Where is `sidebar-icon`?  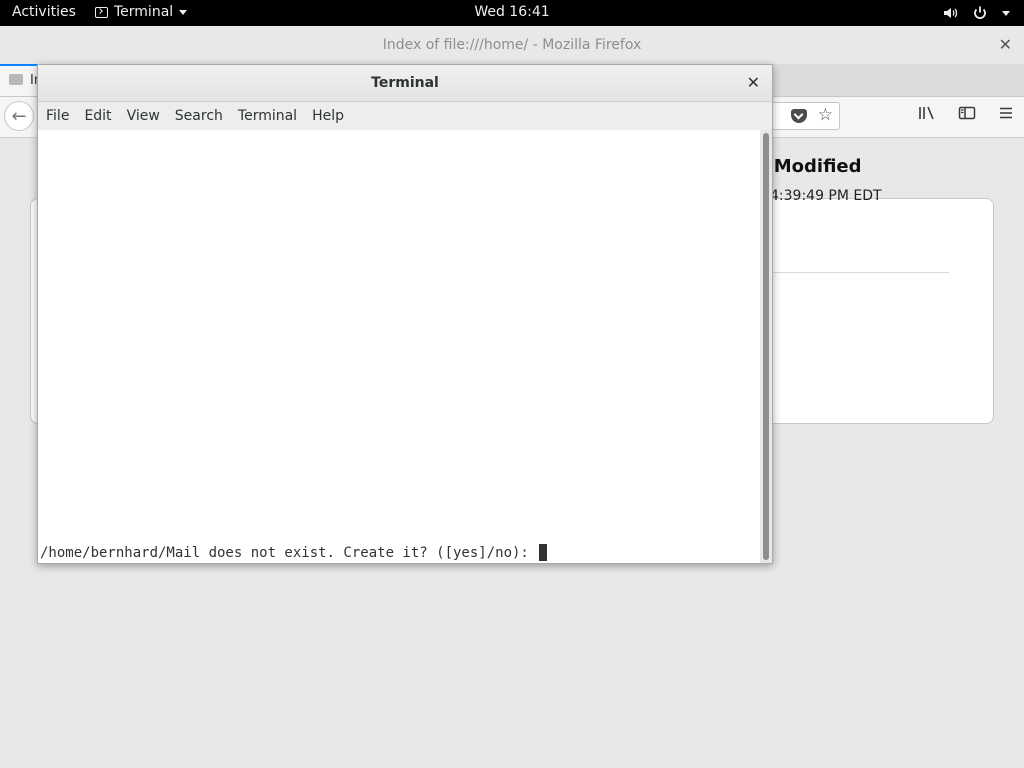
sidebar-icon is located at coordinates (967, 113).